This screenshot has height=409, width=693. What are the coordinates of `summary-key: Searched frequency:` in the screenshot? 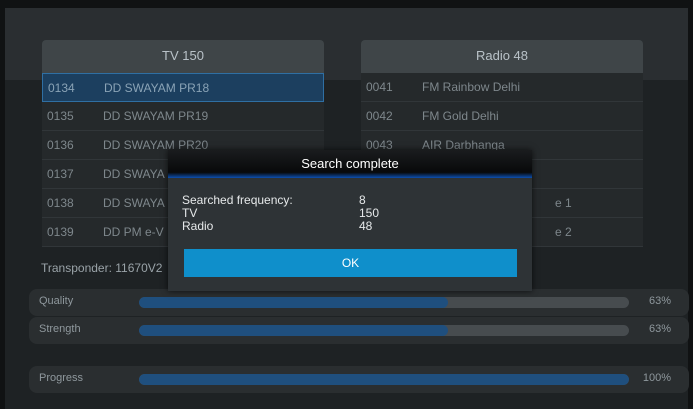 It's located at (237, 200).